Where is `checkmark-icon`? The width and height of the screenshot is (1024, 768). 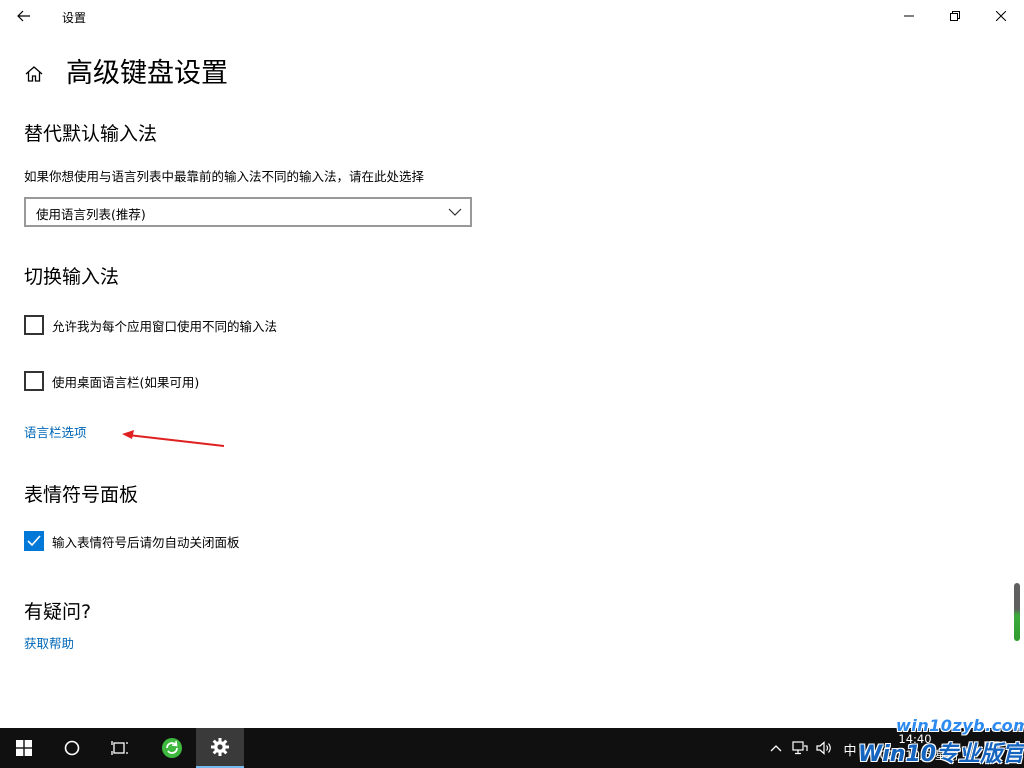 checkmark-icon is located at coordinates (34, 541).